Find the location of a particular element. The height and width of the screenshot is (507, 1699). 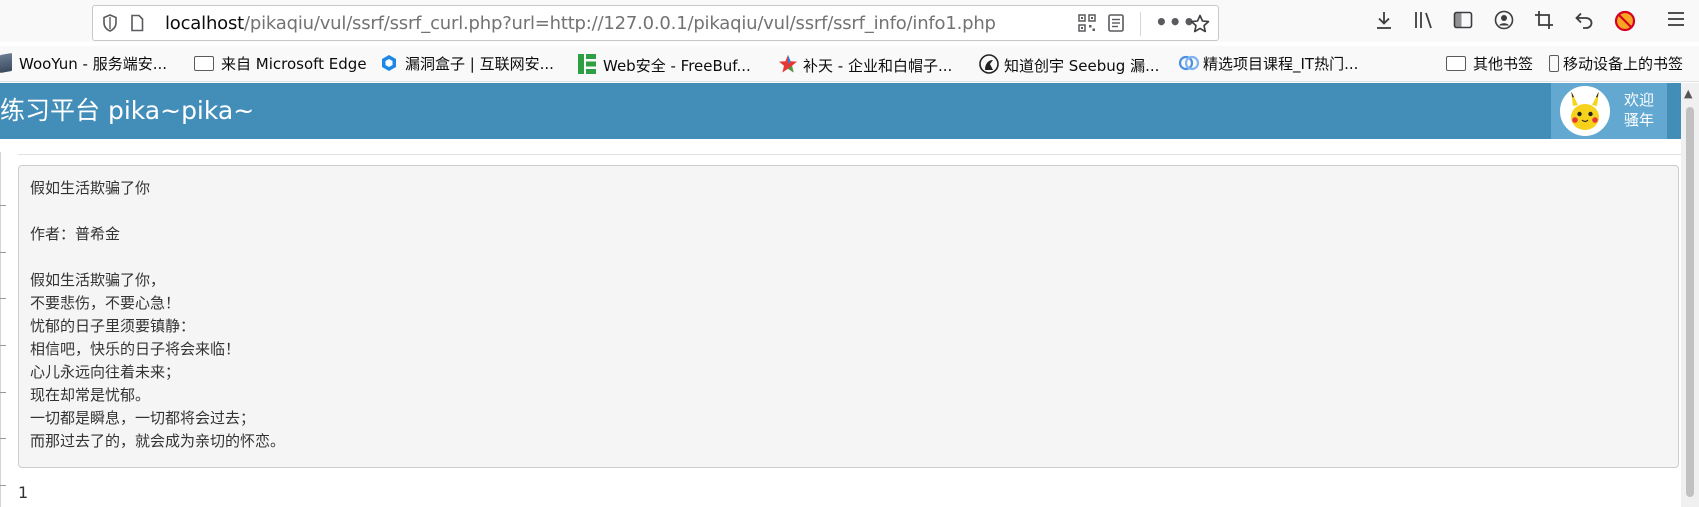

wooyun-icon is located at coordinates (6, 63).